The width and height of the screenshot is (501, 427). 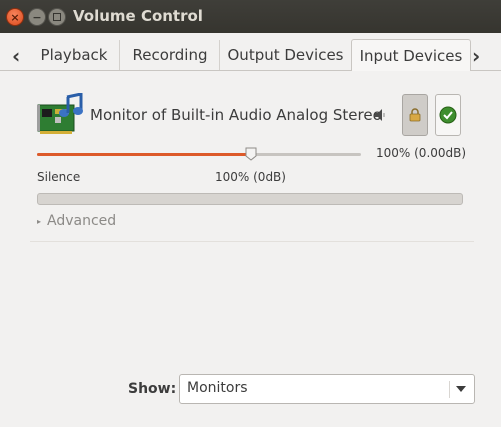 I want to click on minimize-window-button: −, so click(x=37, y=17).